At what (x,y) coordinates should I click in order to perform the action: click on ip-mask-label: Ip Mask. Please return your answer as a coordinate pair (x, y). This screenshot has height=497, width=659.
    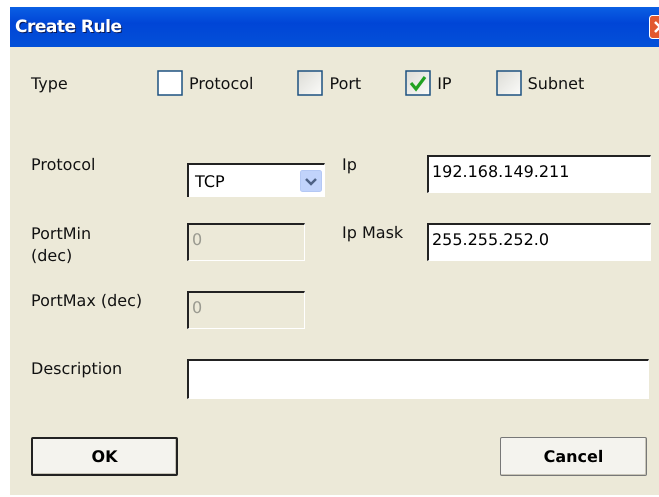
    Looking at the image, I should click on (372, 232).